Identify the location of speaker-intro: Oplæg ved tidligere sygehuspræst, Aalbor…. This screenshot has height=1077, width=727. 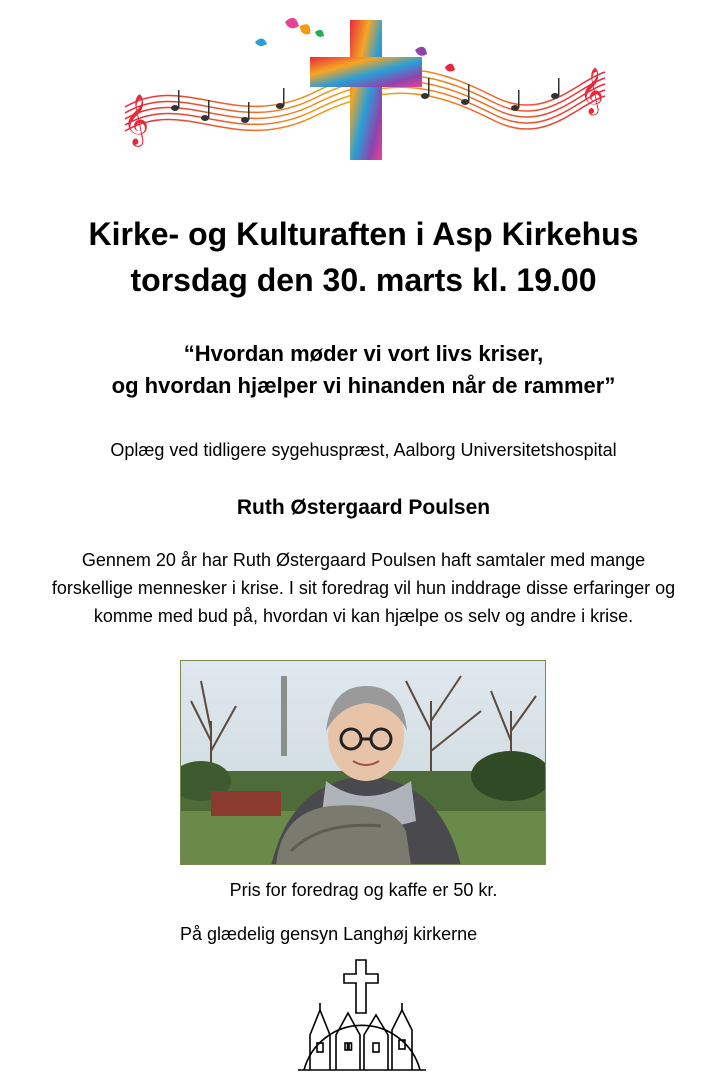
(363, 450).